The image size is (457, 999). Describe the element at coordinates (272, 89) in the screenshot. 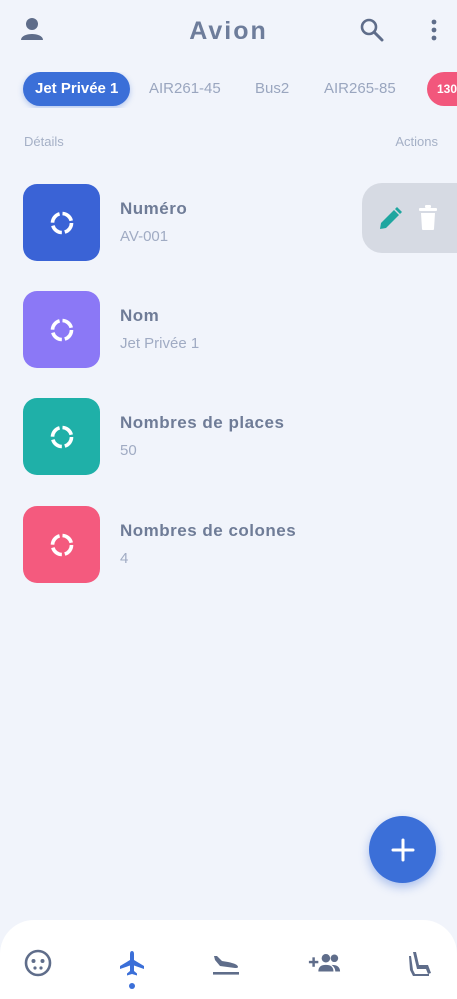

I see `tab-bus2: Bus2` at that location.